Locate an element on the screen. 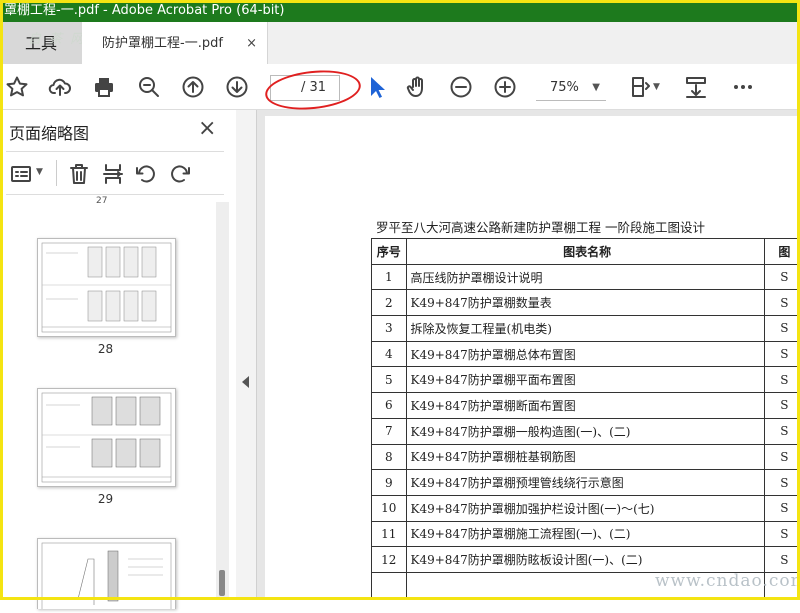  select-cursor-icon is located at coordinates (378, 87).